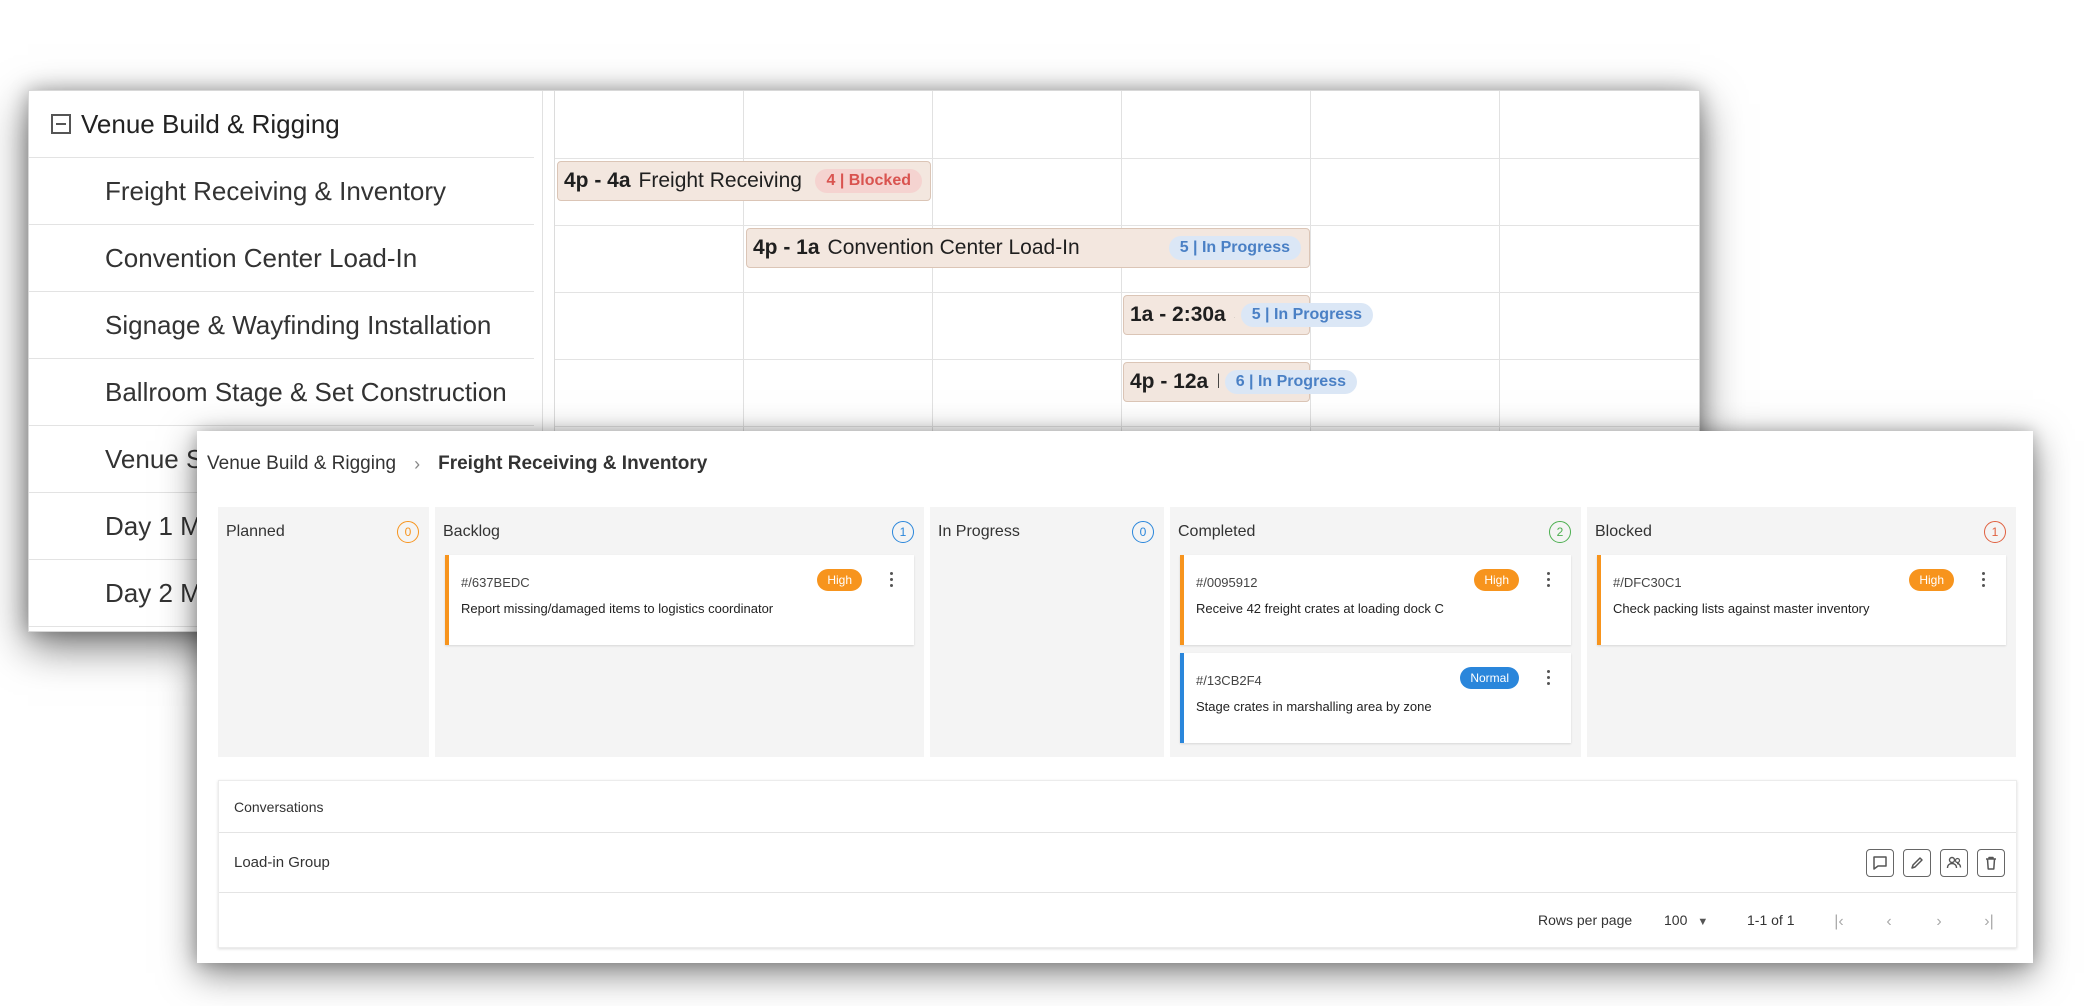  Describe the element at coordinates (979, 531) in the screenshot. I see `column-title: In Progress` at that location.